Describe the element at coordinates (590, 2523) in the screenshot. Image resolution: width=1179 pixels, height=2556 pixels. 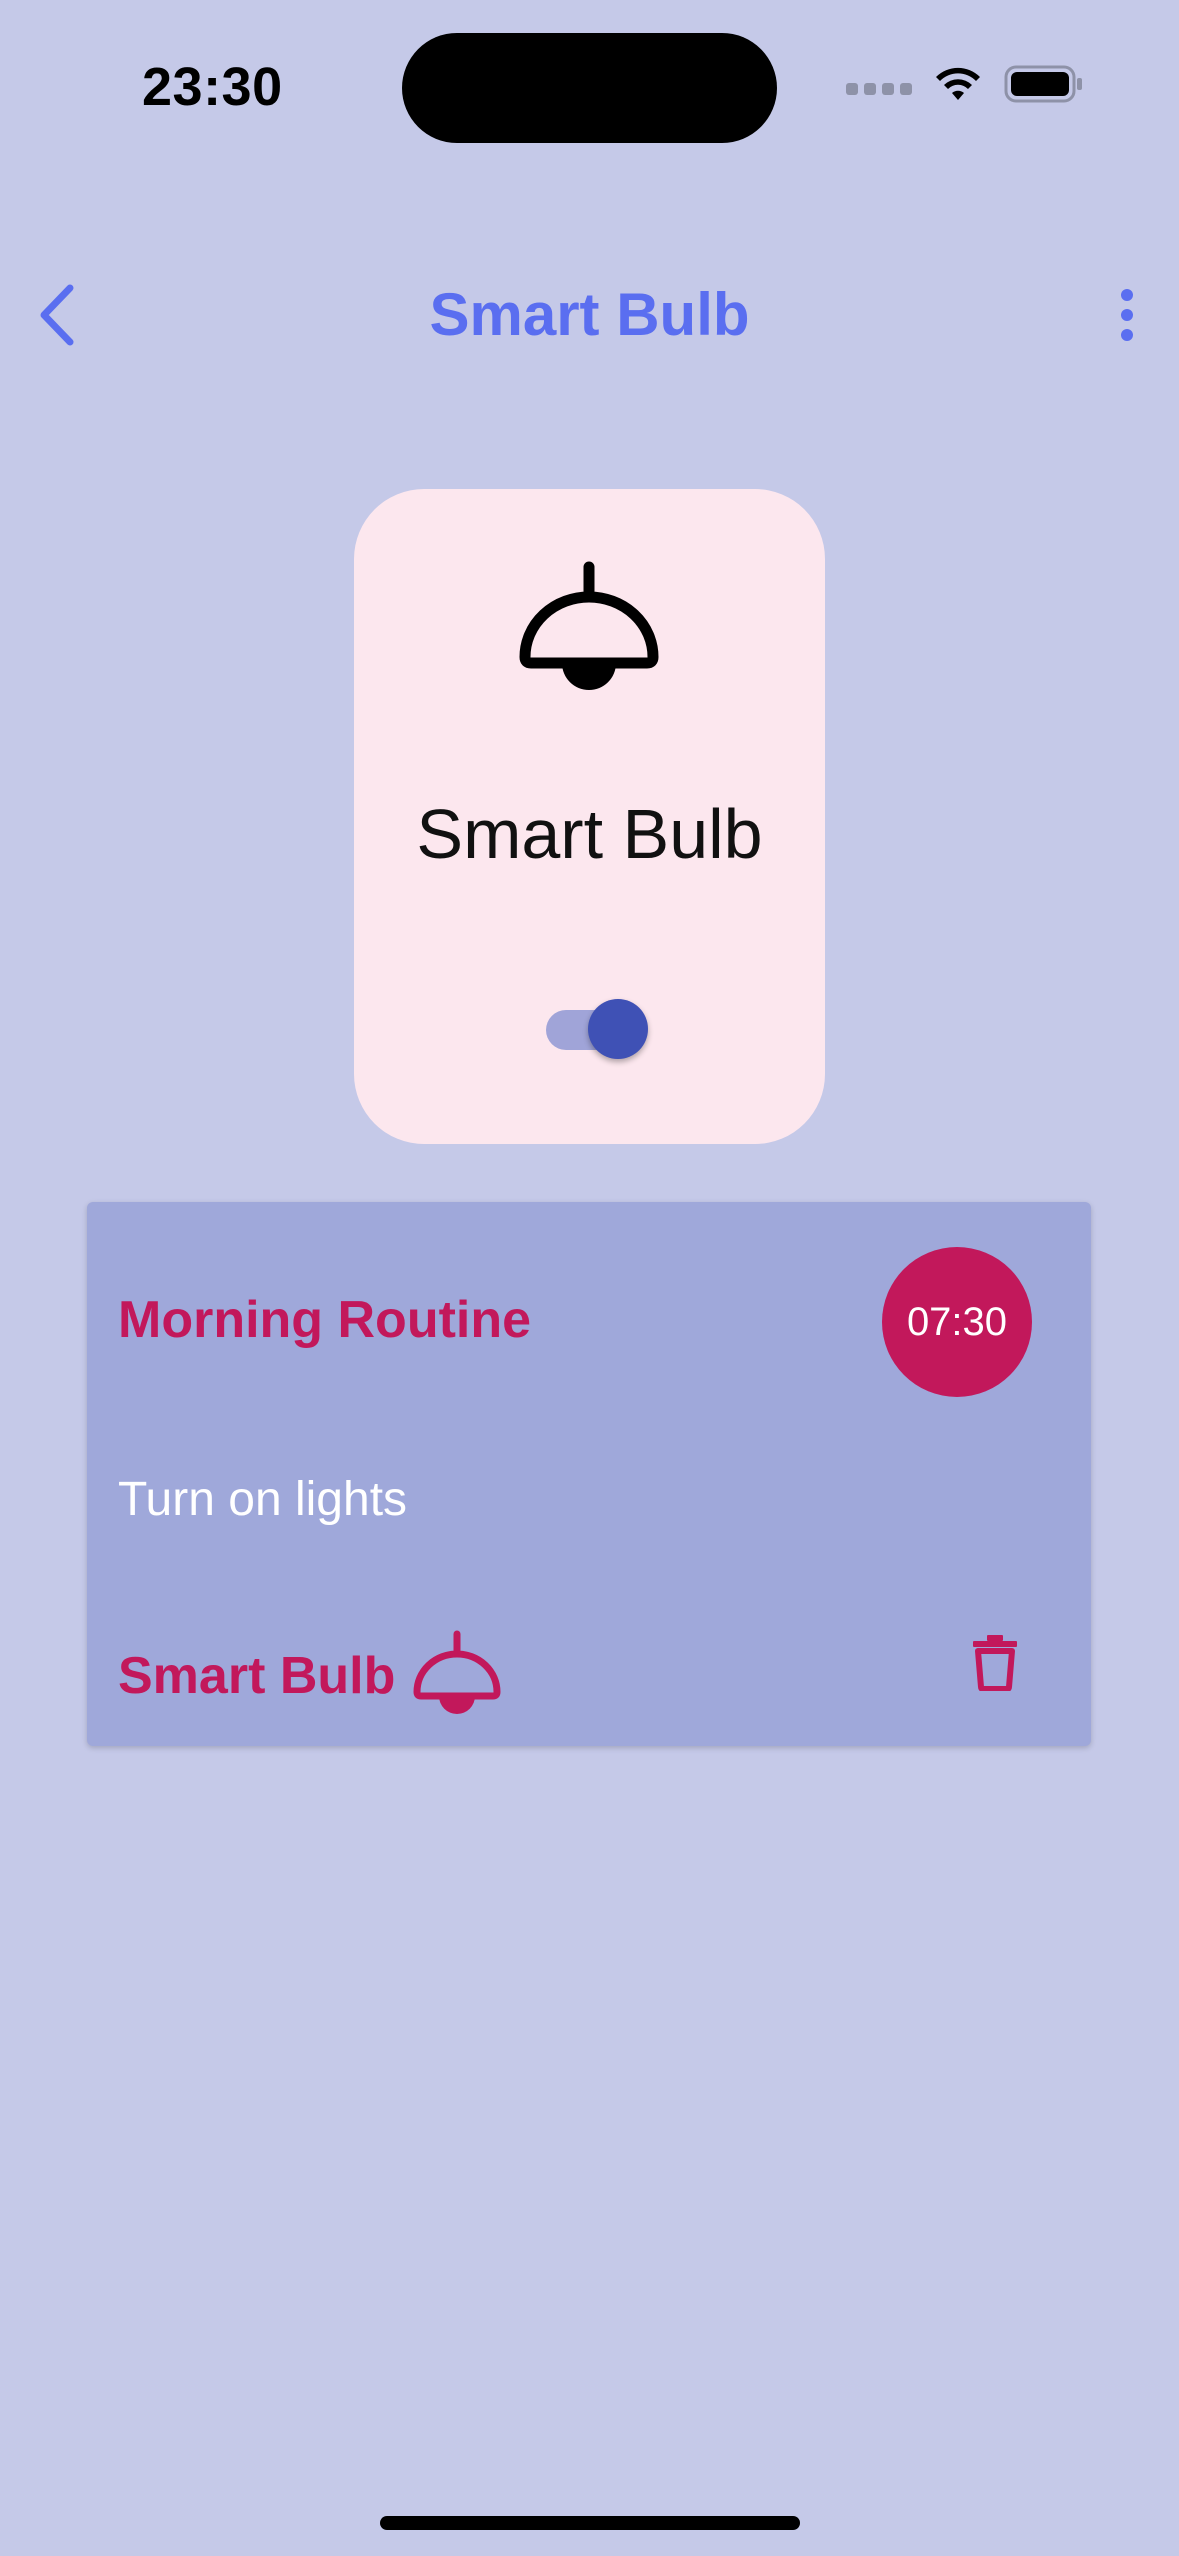
I see `home-indicator` at that location.